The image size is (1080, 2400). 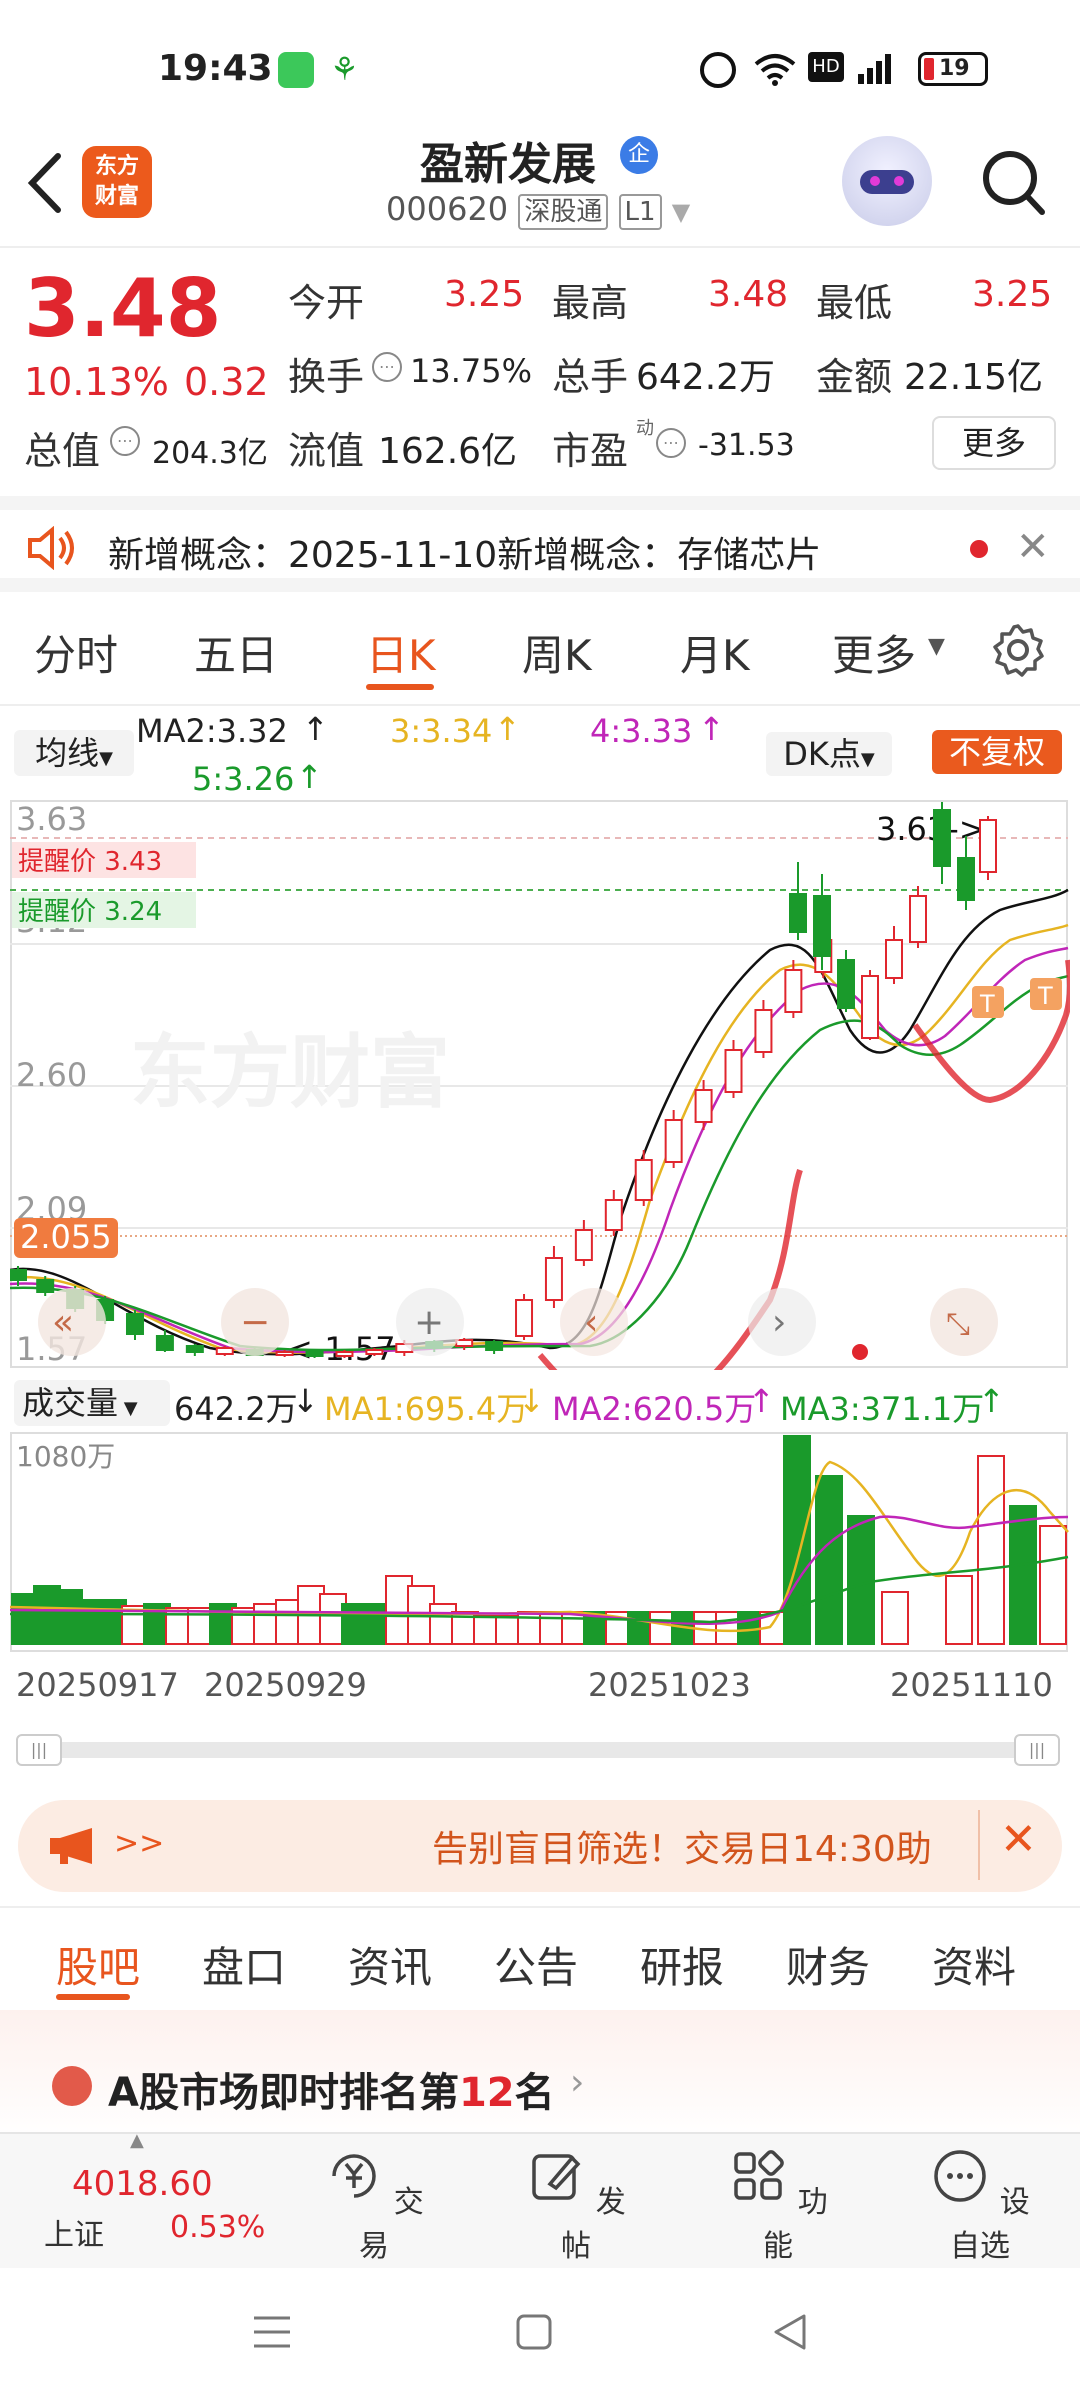 What do you see at coordinates (326, 451) in the screenshot?
I see `float-label: 流值` at bounding box center [326, 451].